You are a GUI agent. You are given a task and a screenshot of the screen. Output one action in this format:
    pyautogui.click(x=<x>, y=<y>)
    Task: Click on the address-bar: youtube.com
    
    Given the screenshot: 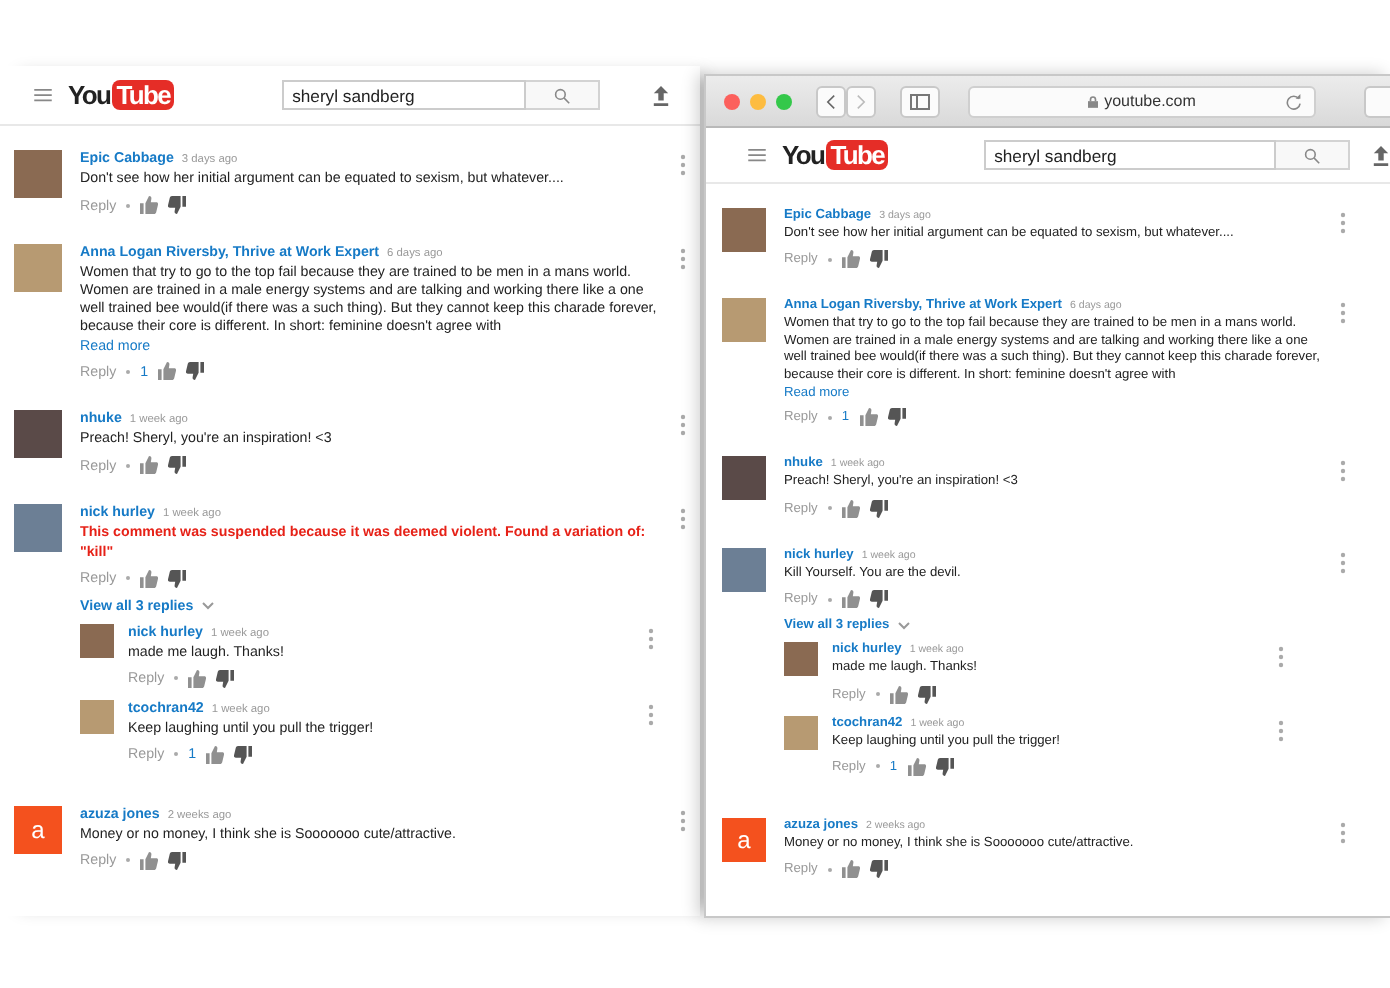 What is the action you would take?
    pyautogui.click(x=1142, y=101)
    